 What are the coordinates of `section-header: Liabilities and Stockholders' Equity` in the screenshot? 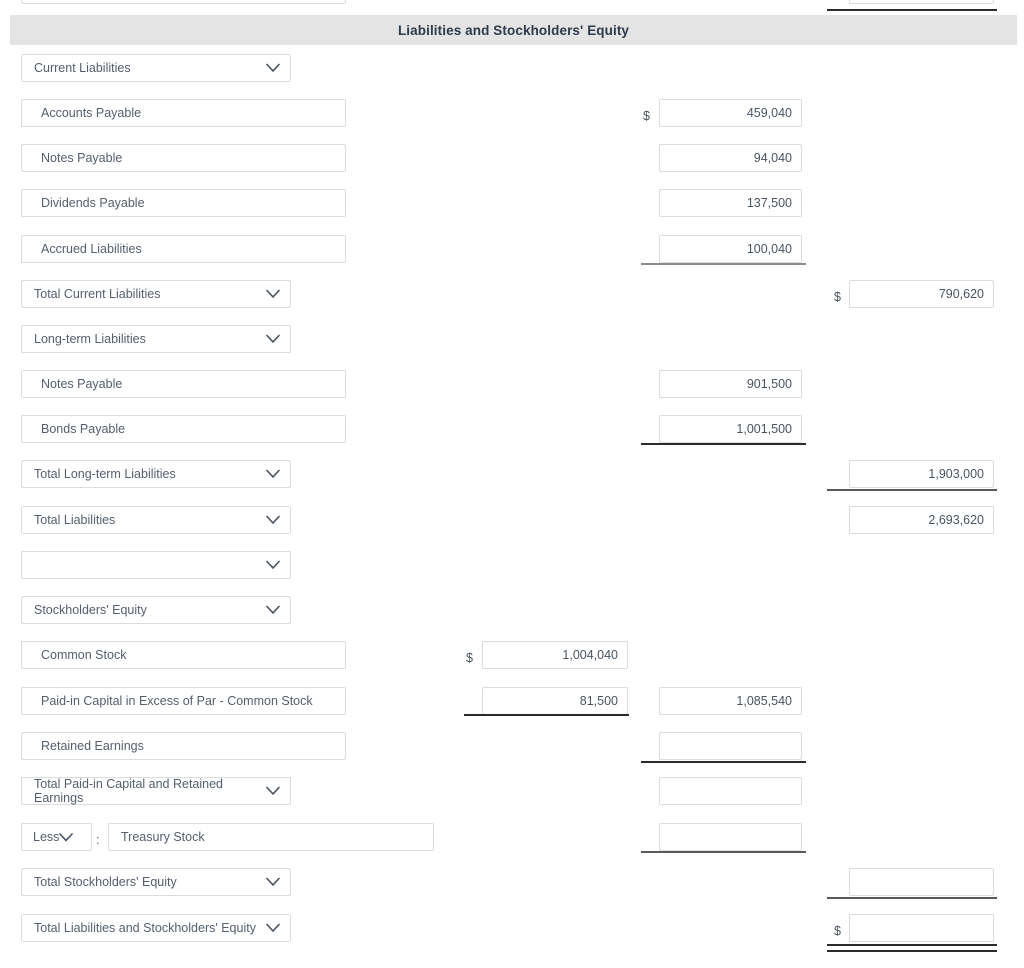 It's located at (513, 30).